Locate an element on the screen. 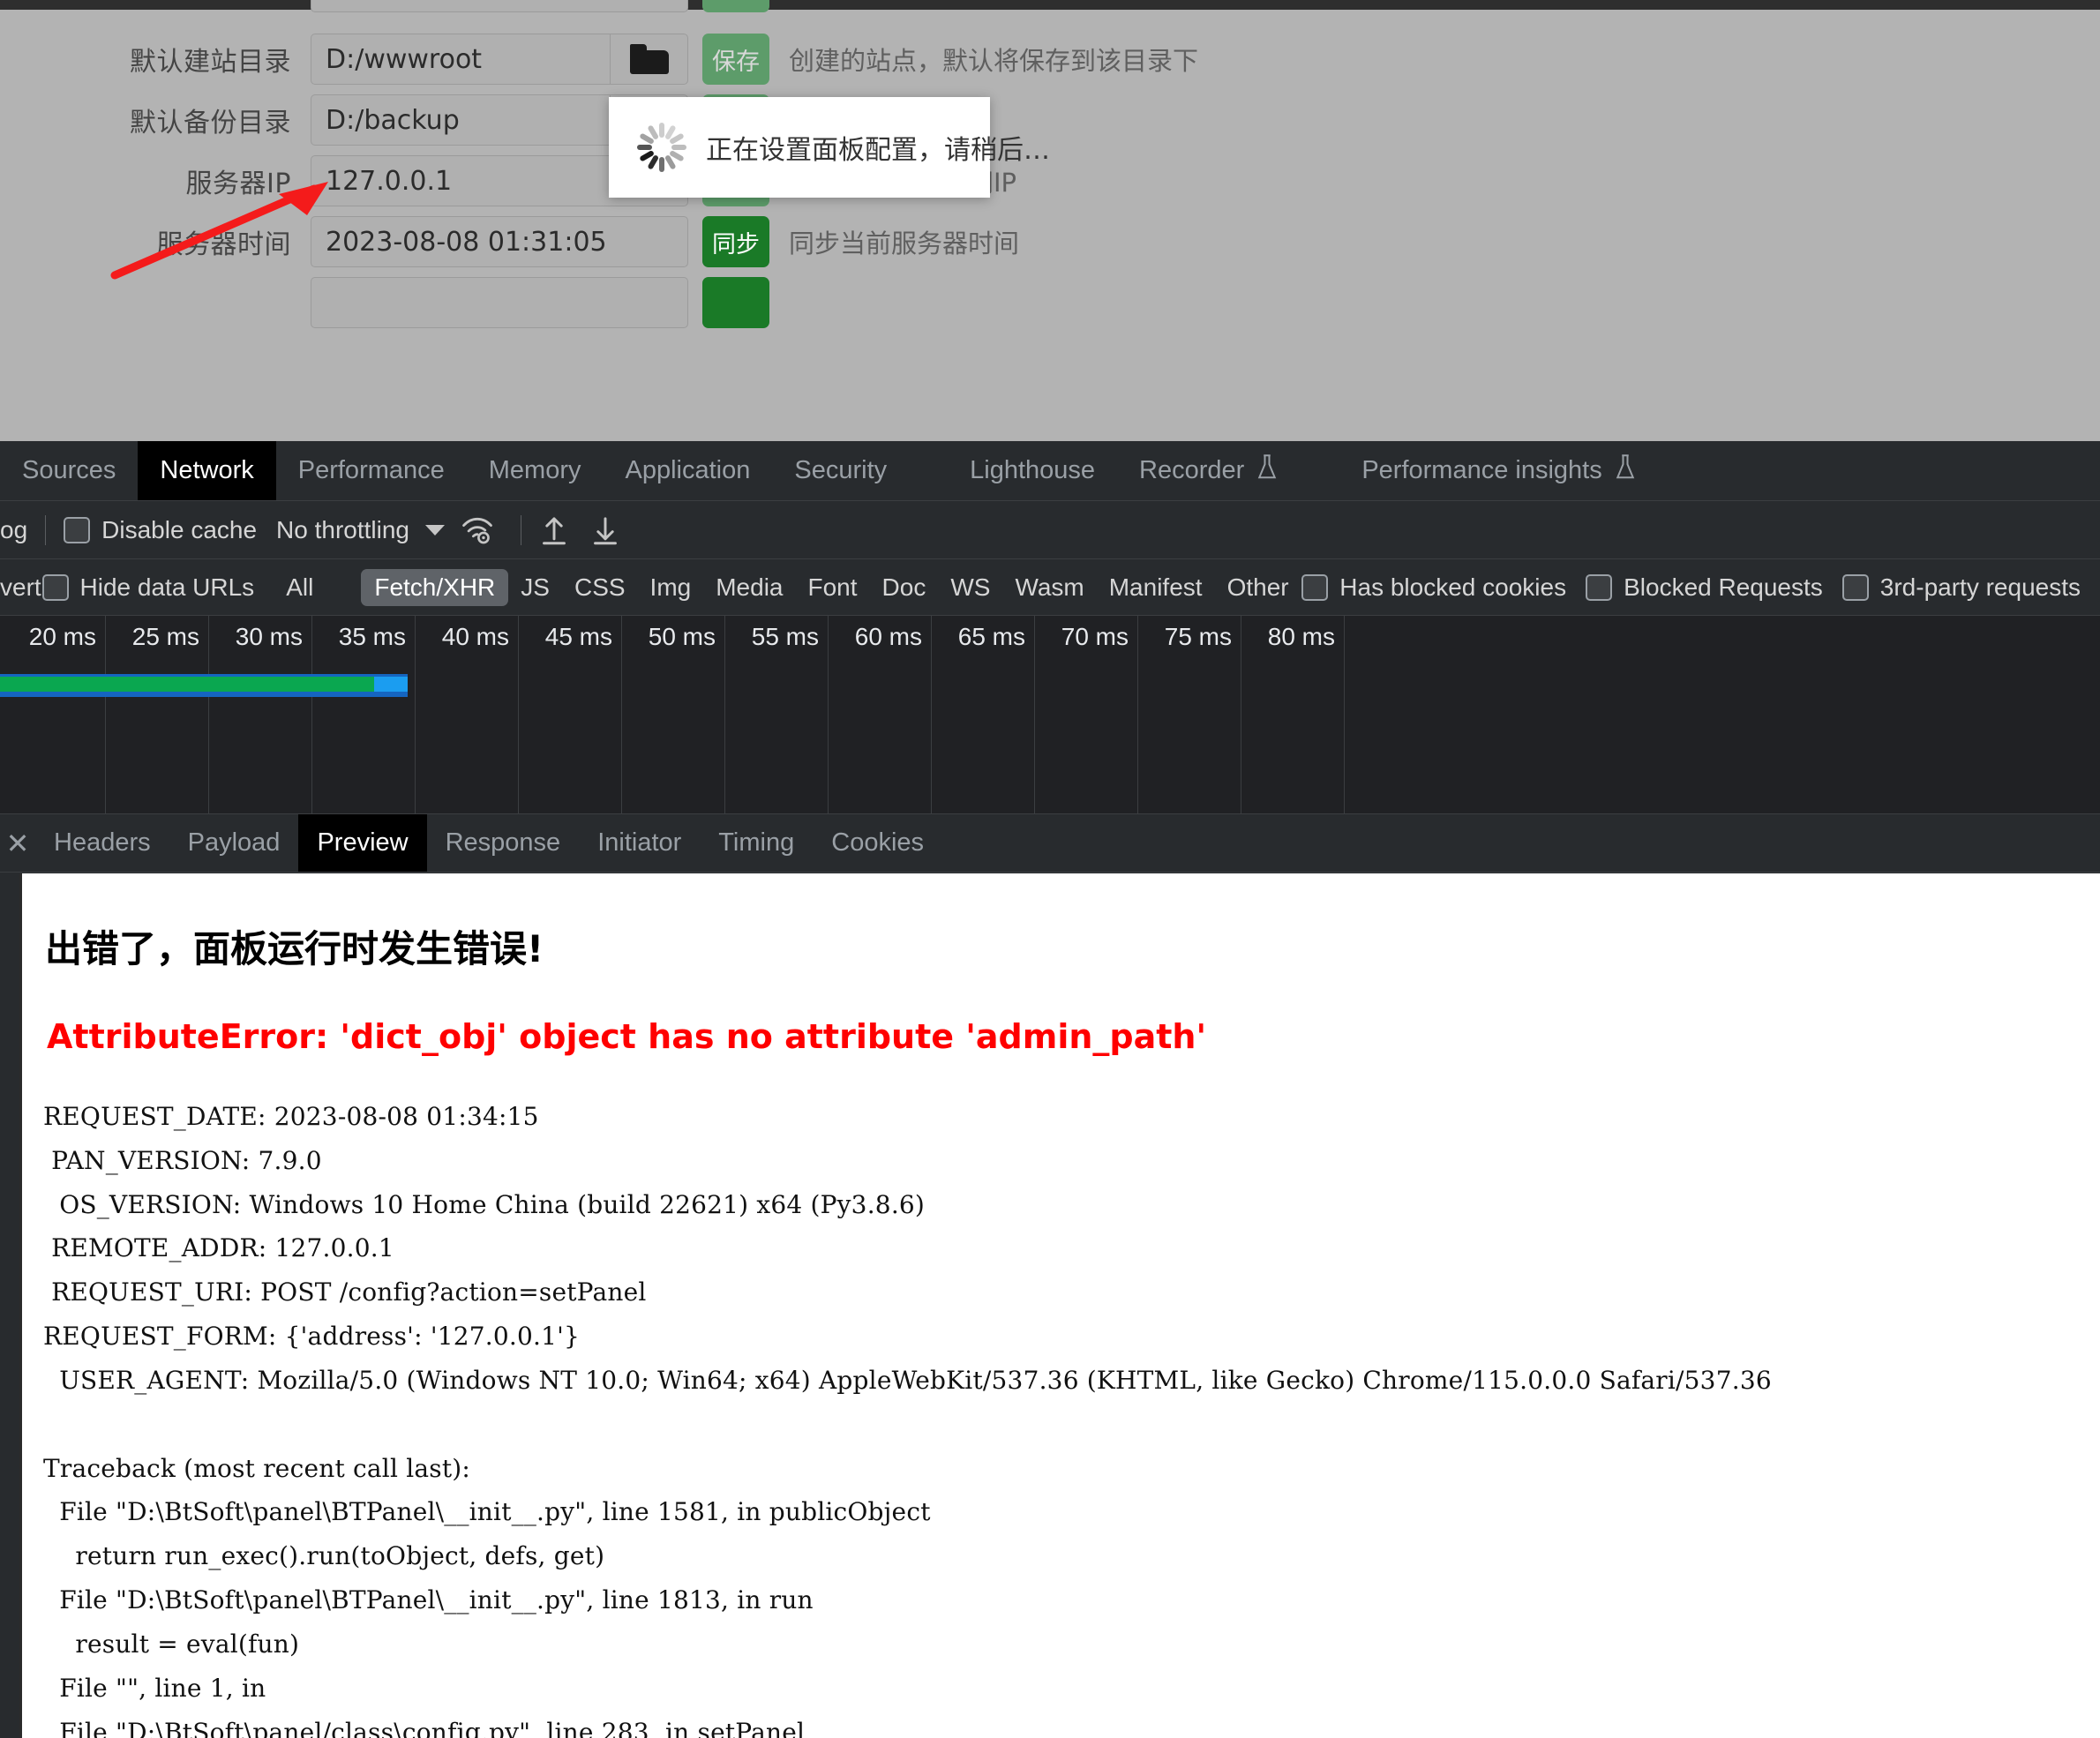 The height and width of the screenshot is (1738, 2100). tab-sources: Sources is located at coordinates (69, 470).